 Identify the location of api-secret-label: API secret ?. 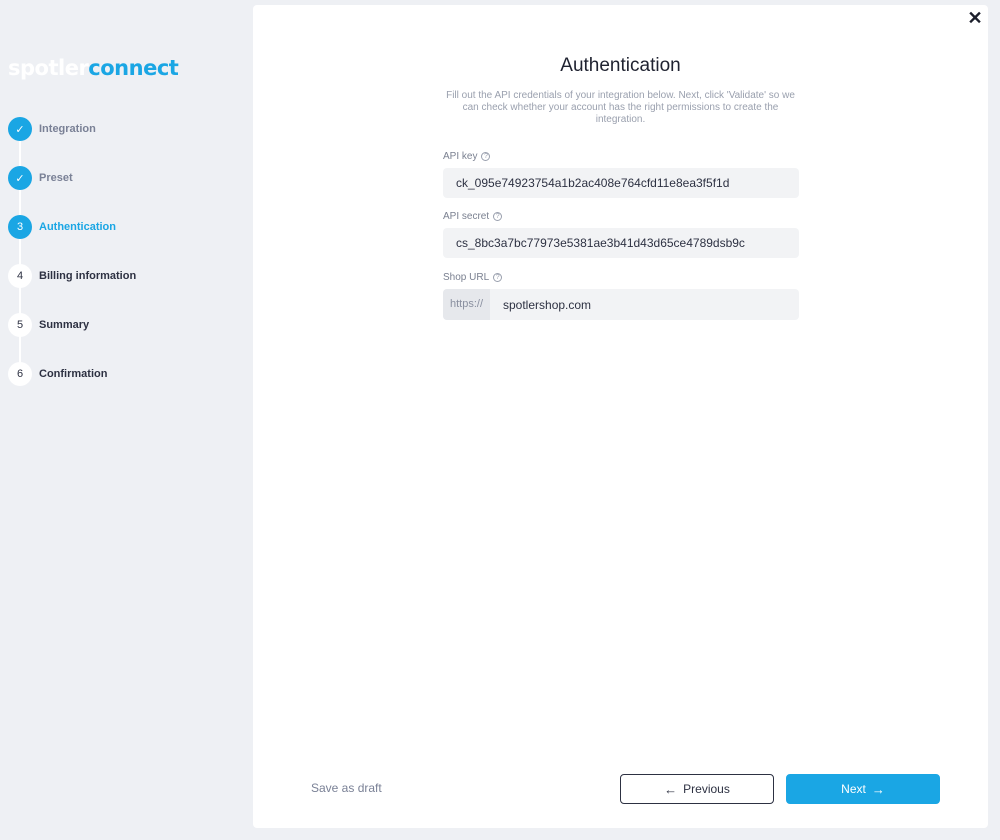
(473, 216).